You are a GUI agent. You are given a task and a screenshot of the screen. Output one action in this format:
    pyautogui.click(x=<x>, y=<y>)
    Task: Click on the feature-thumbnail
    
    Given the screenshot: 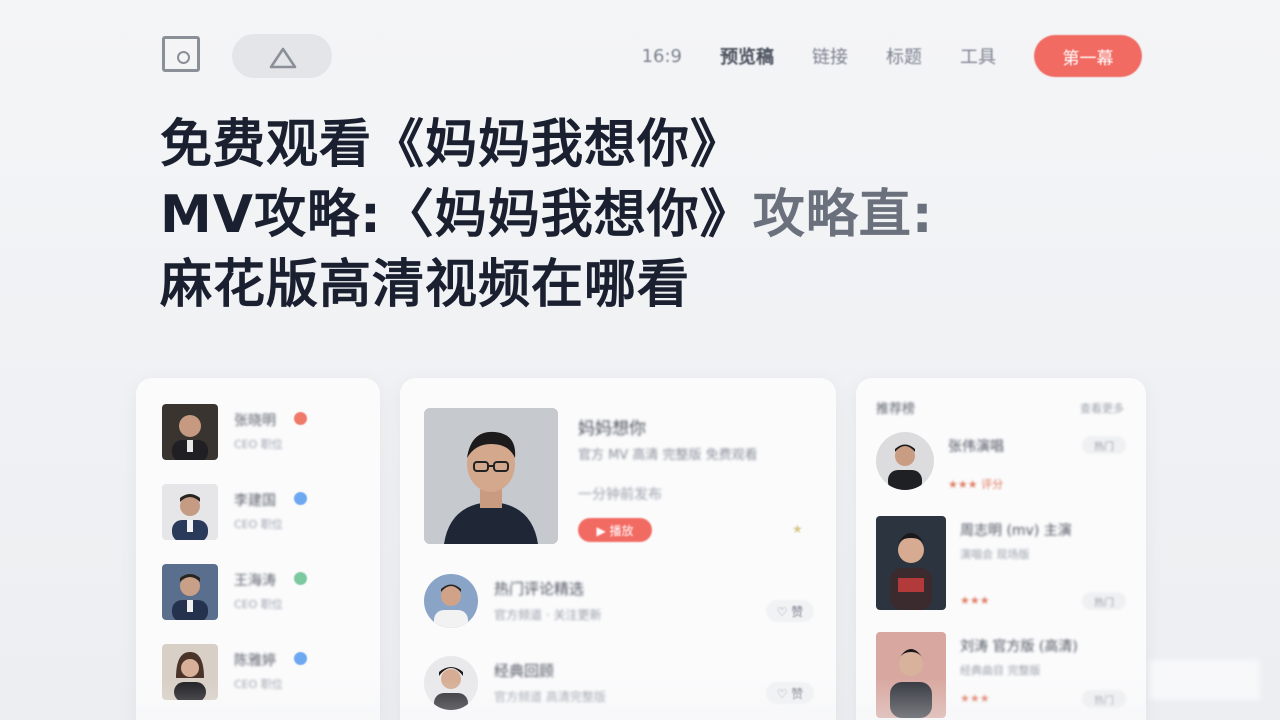 What is the action you would take?
    pyautogui.click(x=491, y=476)
    